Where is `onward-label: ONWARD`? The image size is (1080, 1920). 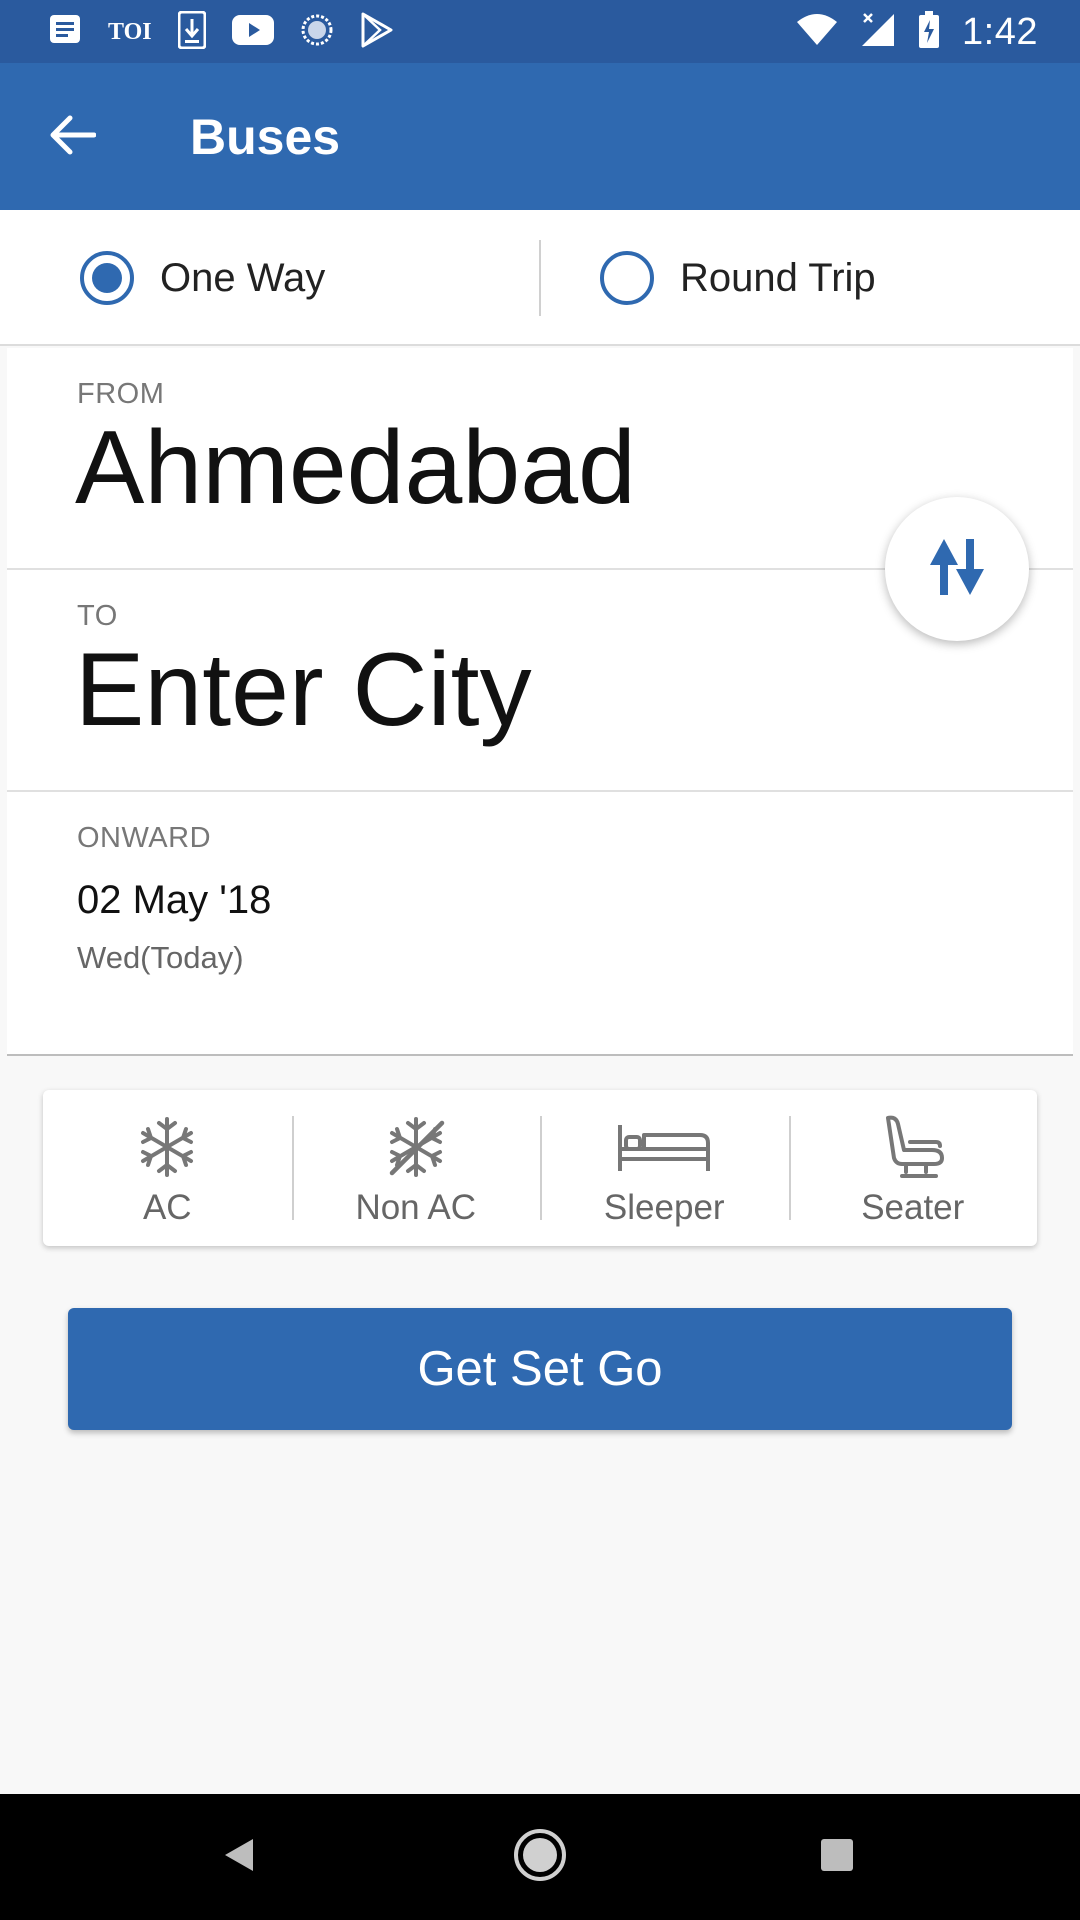
onward-label: ONWARD is located at coordinates (144, 838).